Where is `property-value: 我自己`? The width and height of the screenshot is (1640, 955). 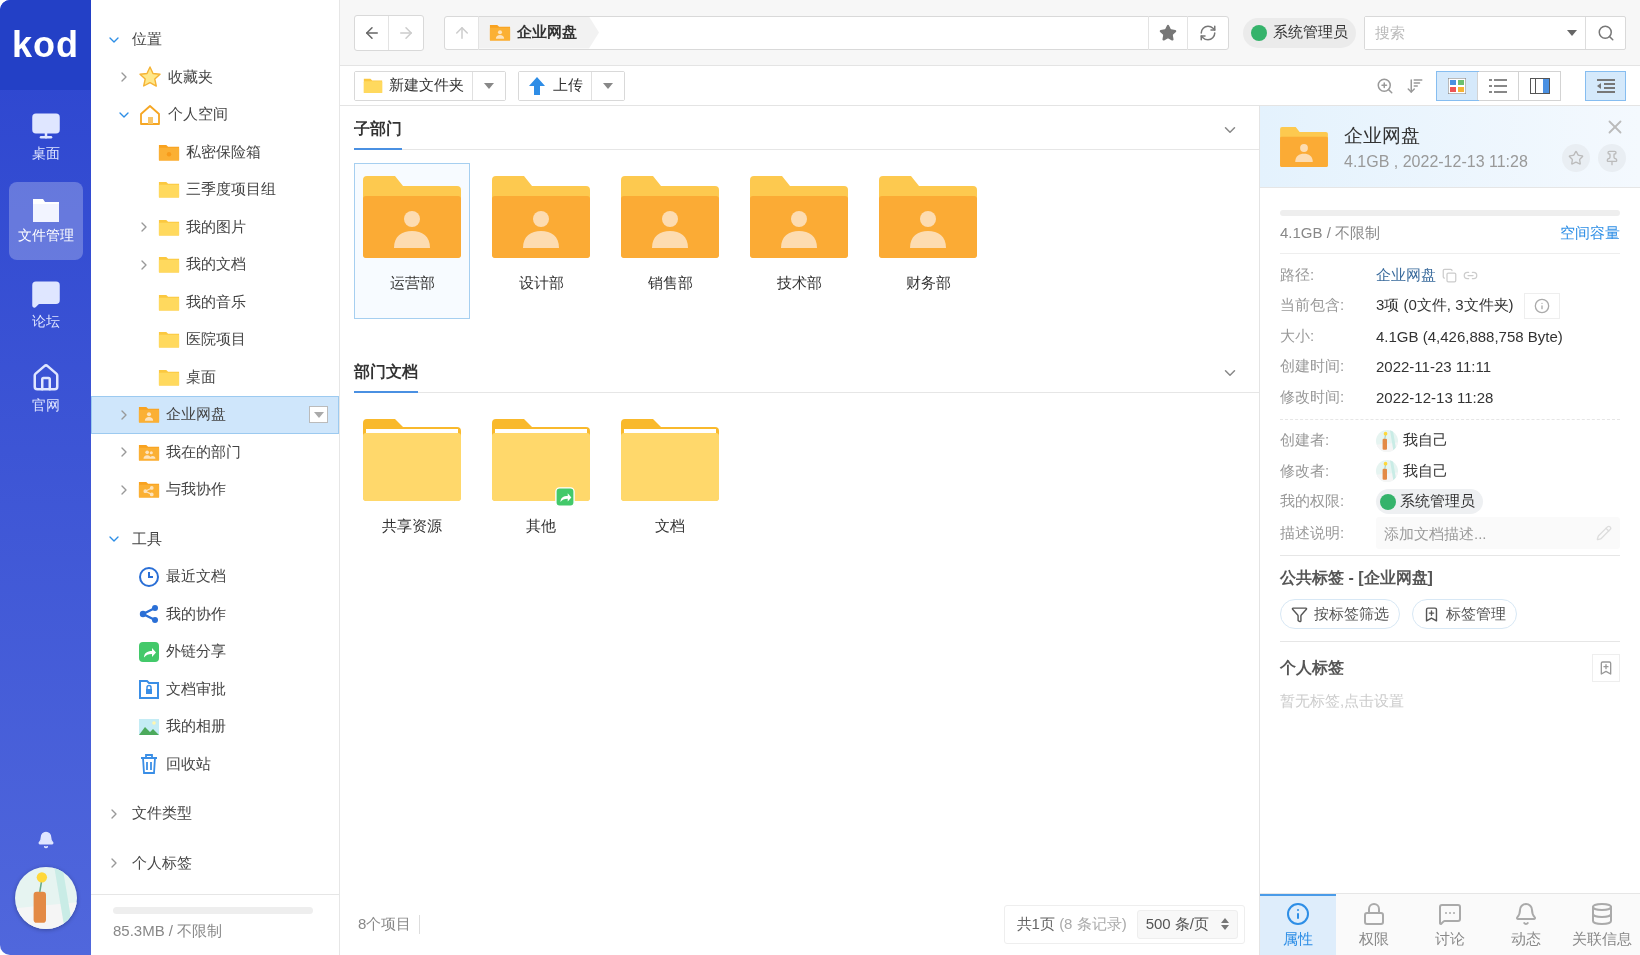
property-value: 我自己 is located at coordinates (1425, 441).